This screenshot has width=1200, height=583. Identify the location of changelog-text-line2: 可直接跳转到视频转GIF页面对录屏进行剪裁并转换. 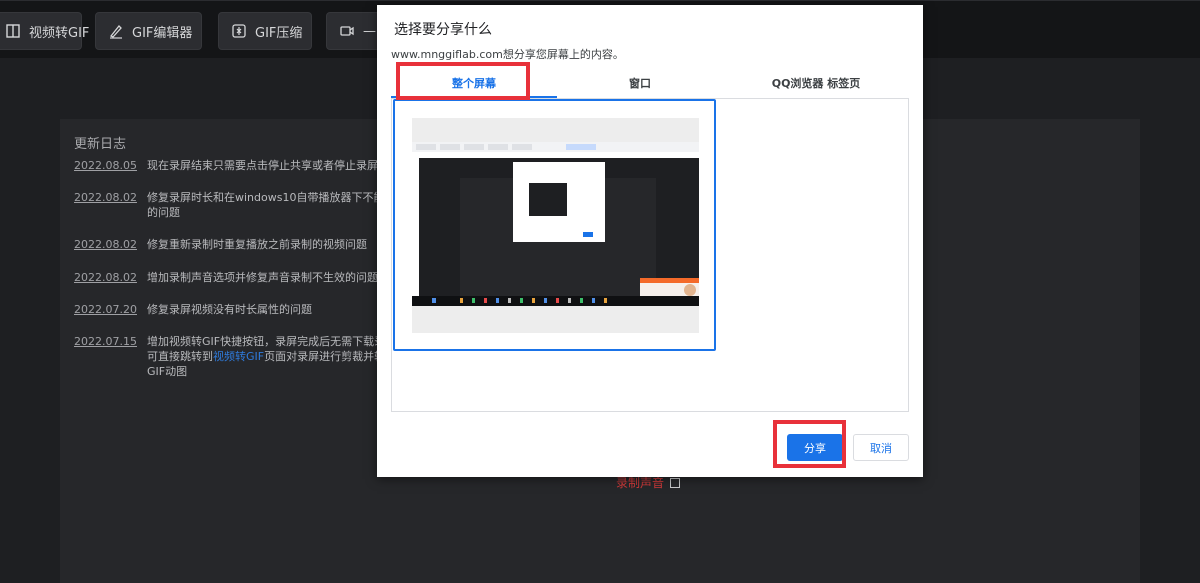
(271, 356).